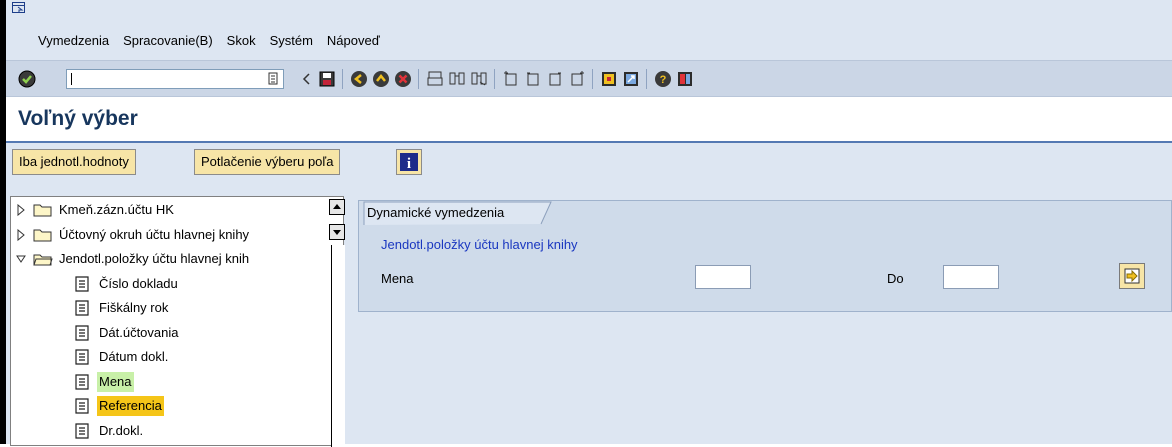 This screenshot has width=1172, height=447. I want to click on single-values-button: Iba jednotl.hodnoty, so click(74, 162).